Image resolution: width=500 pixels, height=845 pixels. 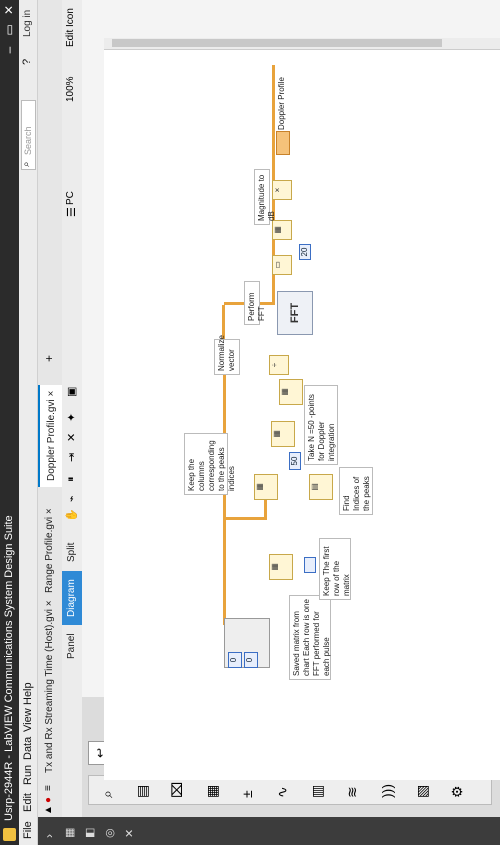 I want to click on log-node: ▦, so click(x=282, y=230).